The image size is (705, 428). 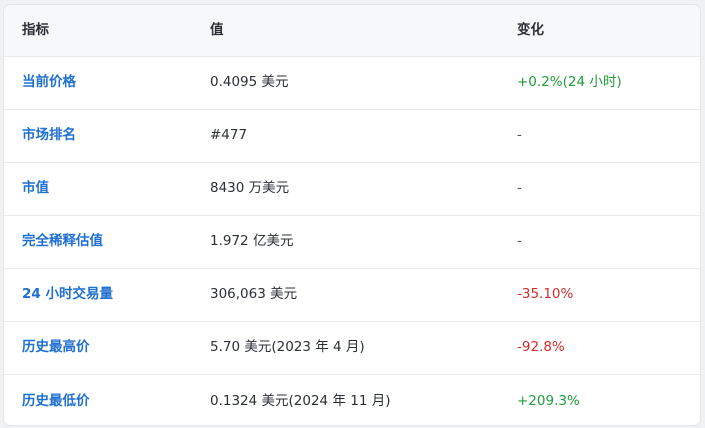 What do you see at coordinates (352, 295) in the screenshot?
I see `table-row-24h-volume: 24 小时交易量 306,063 美元 -35.10%` at bounding box center [352, 295].